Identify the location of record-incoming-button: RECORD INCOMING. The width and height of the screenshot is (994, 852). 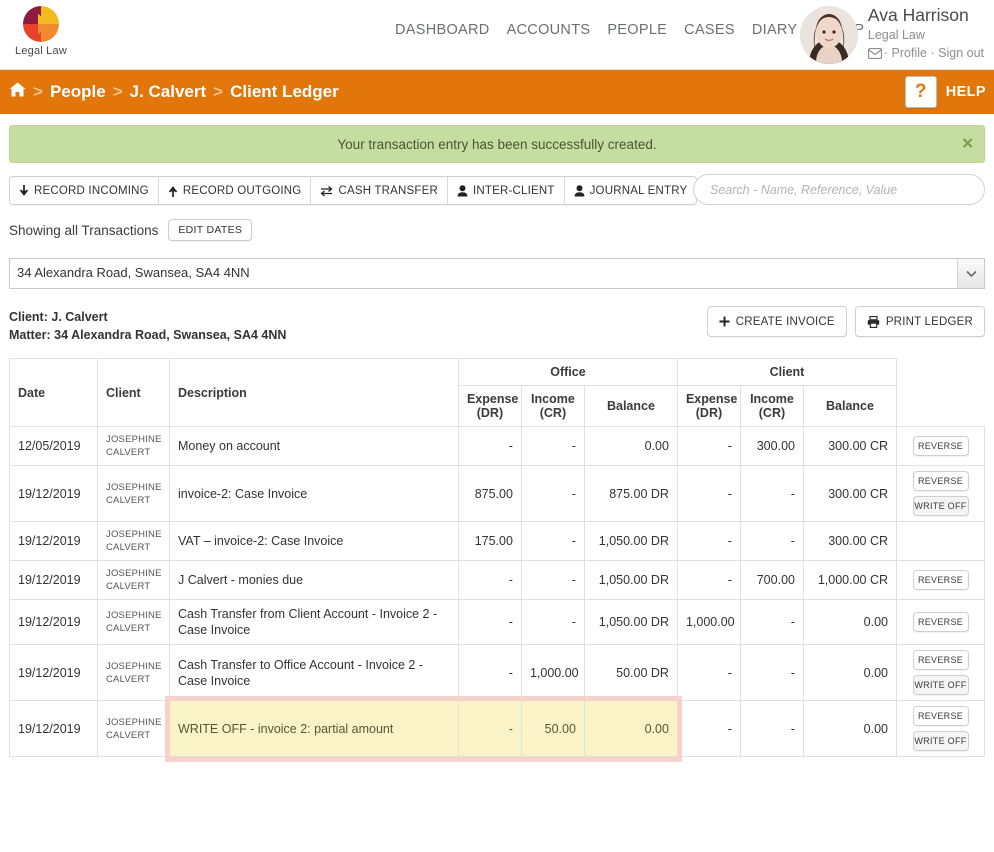
(84, 190).